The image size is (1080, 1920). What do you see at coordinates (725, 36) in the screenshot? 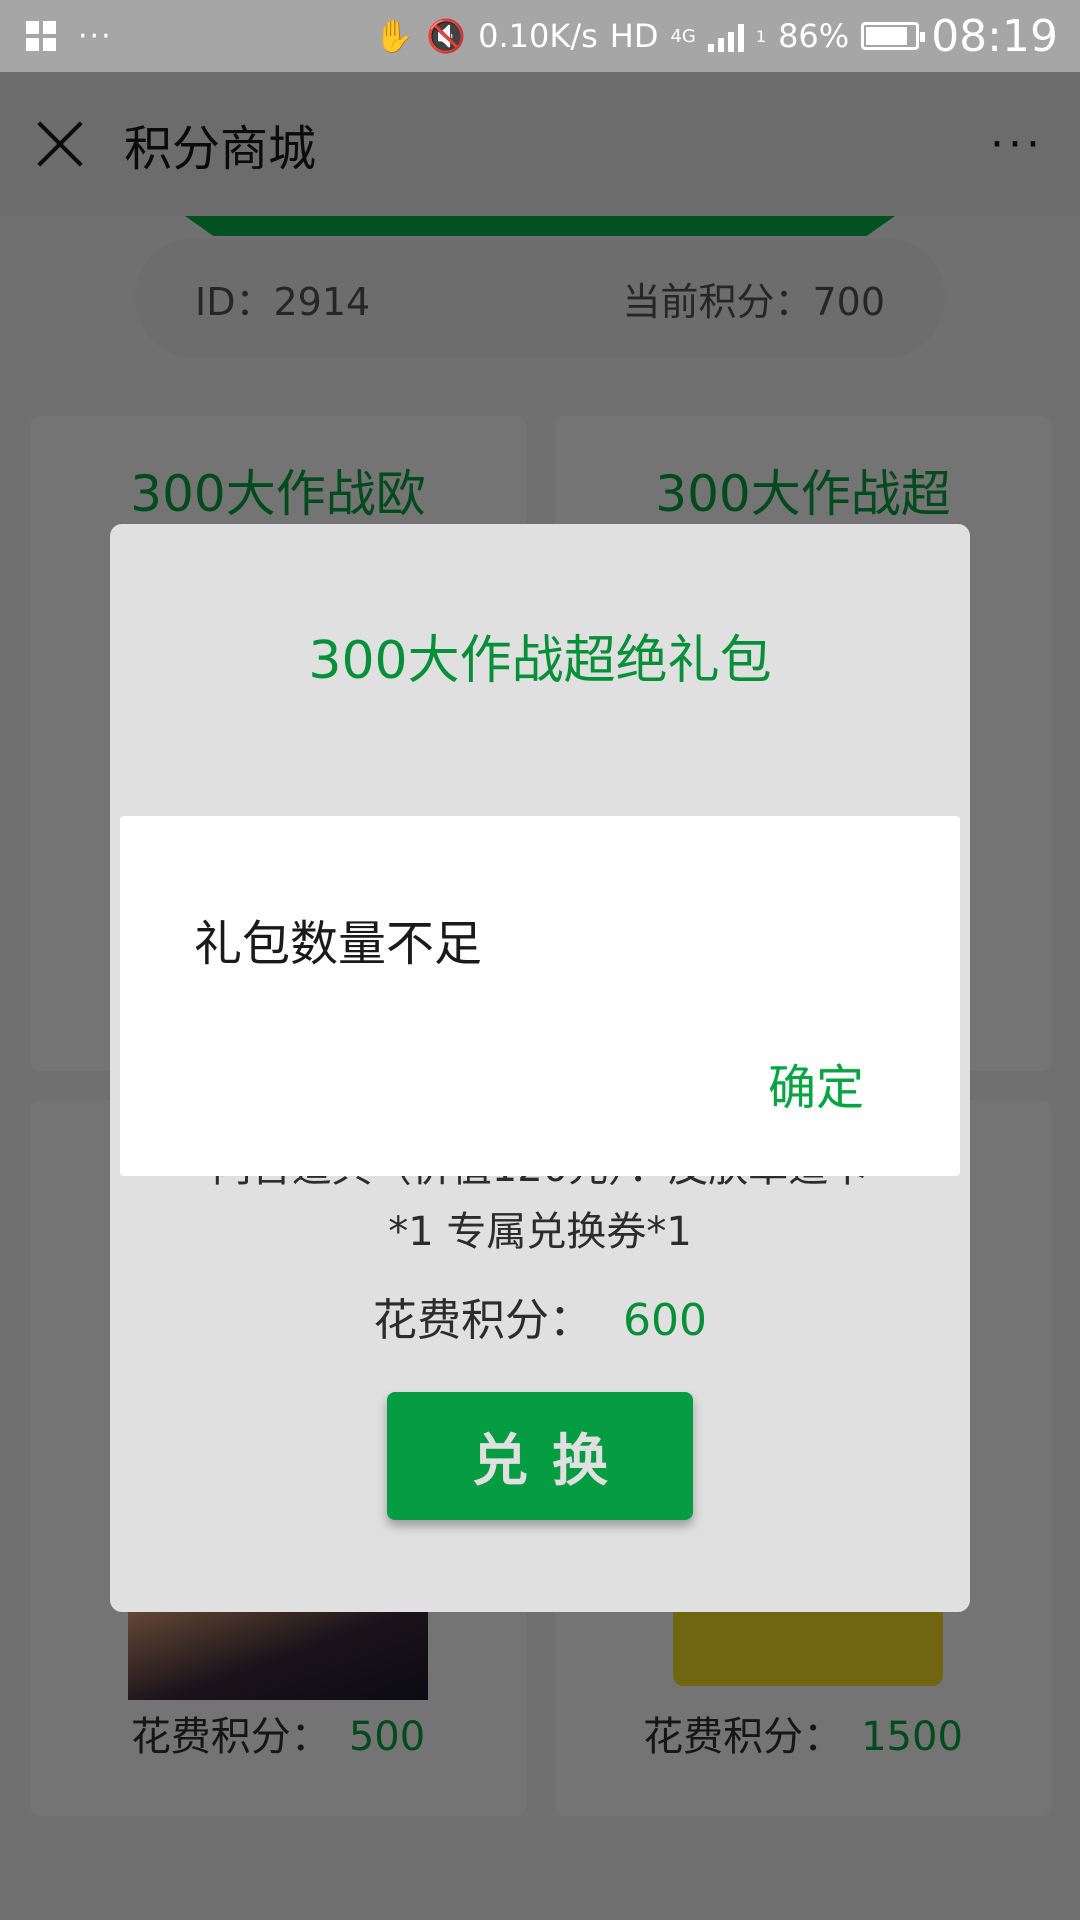
I see `signal-icon` at bounding box center [725, 36].